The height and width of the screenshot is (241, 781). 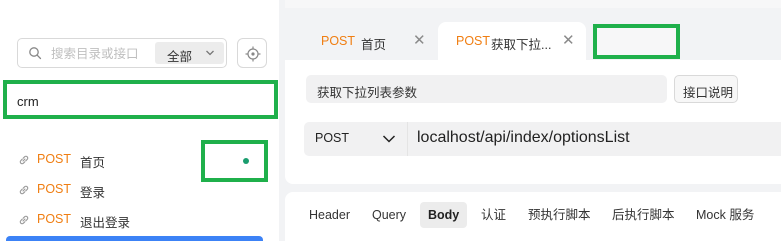 I want to click on locate-button, so click(x=252, y=53).